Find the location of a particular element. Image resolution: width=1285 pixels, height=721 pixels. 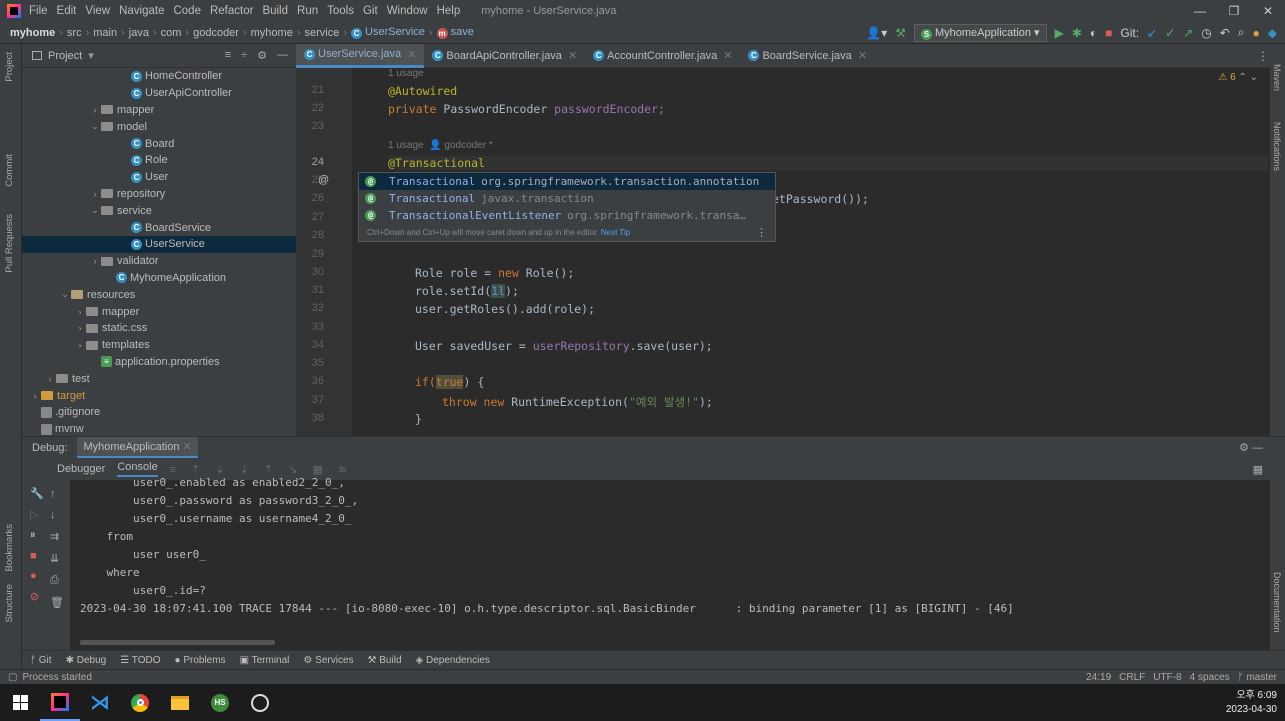

resume-icon: ▷ is located at coordinates (37, 514).